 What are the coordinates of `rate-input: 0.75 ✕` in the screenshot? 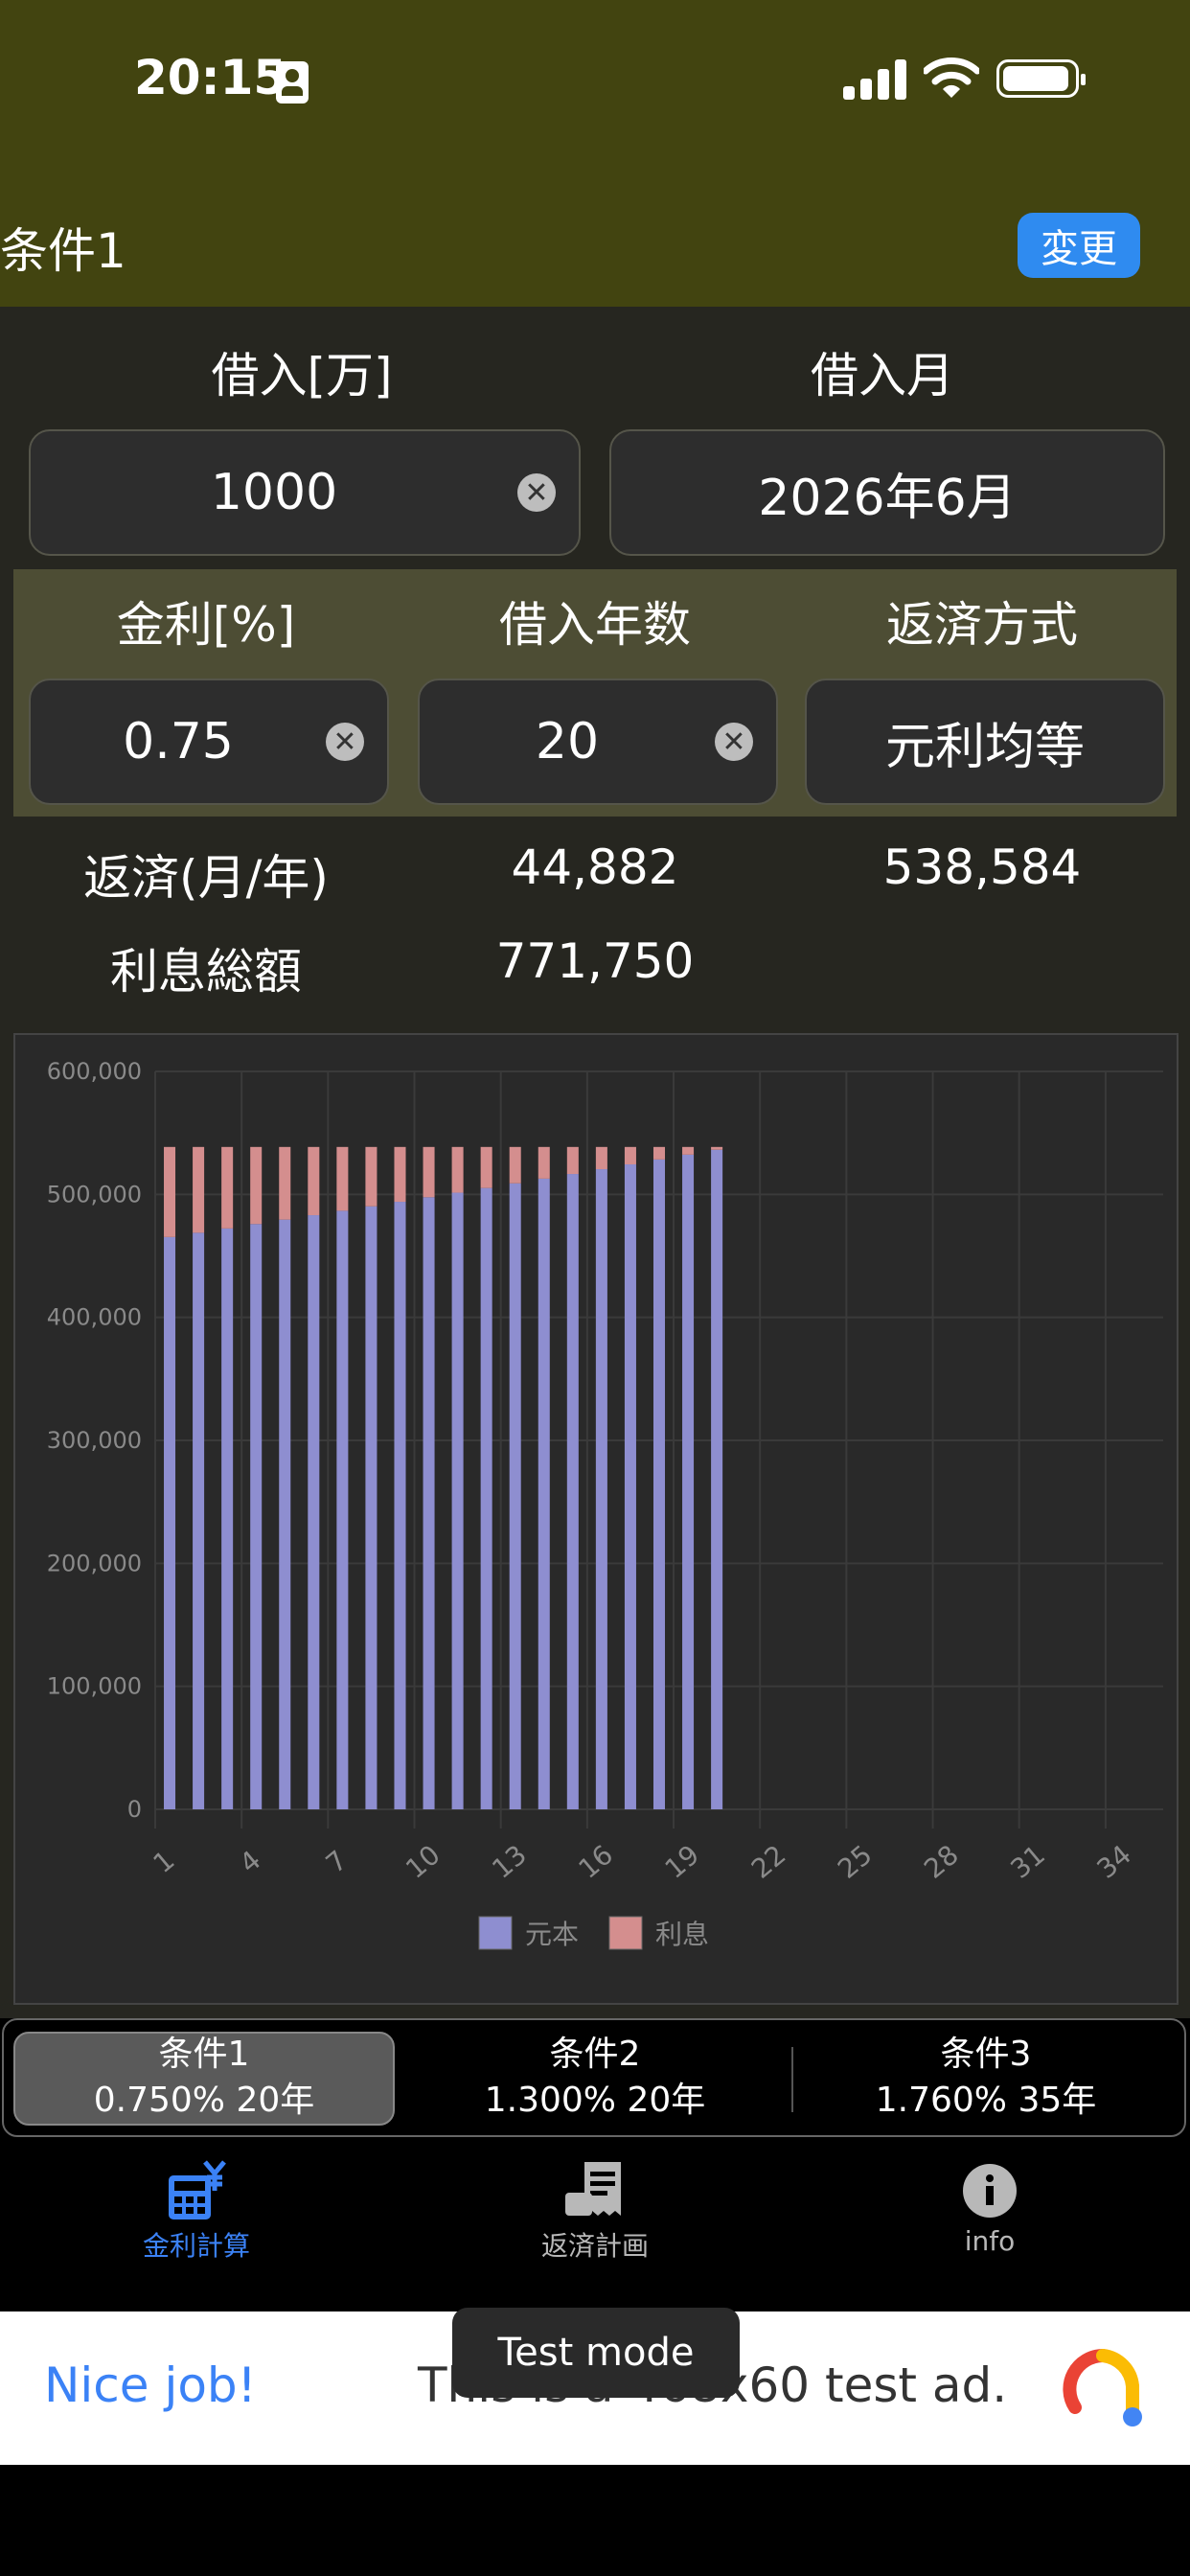 It's located at (209, 741).